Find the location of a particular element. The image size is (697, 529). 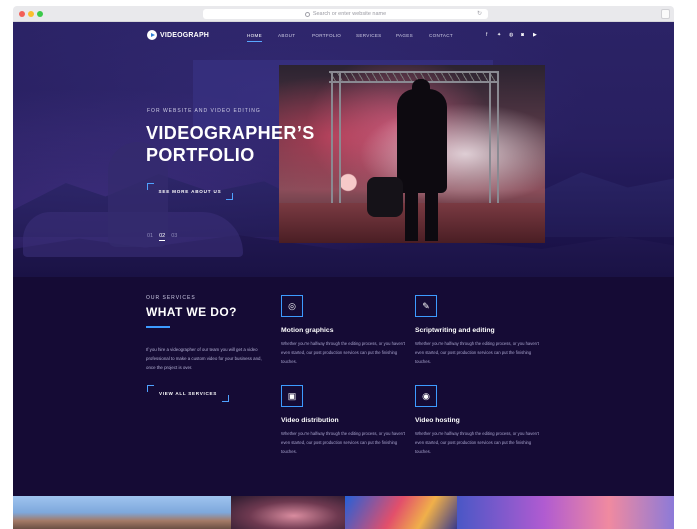

play-logo-icon is located at coordinates (152, 35).